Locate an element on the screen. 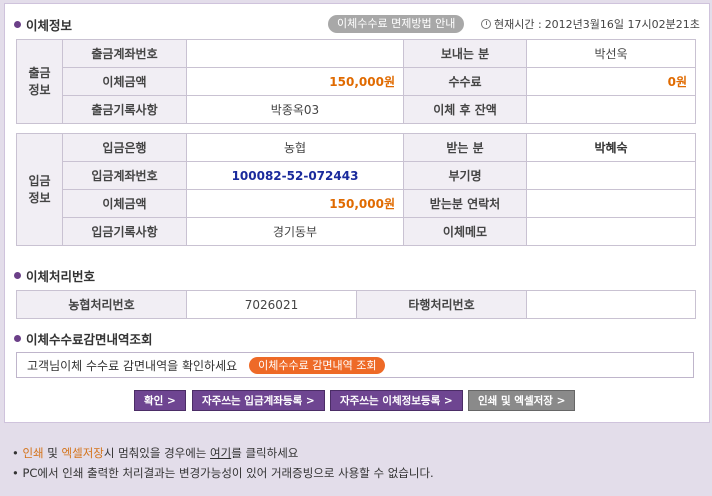  deposit-bank-value: 농협 is located at coordinates (295, 147).